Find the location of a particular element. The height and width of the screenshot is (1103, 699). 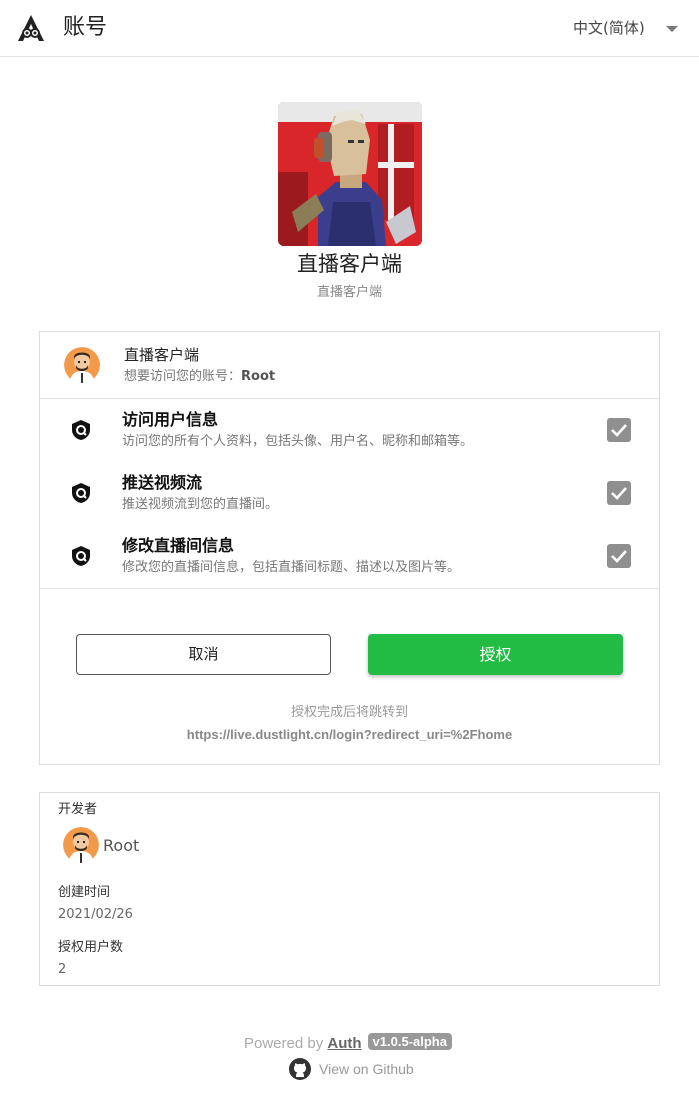

app-description: 直播客户端 is located at coordinates (349, 292).